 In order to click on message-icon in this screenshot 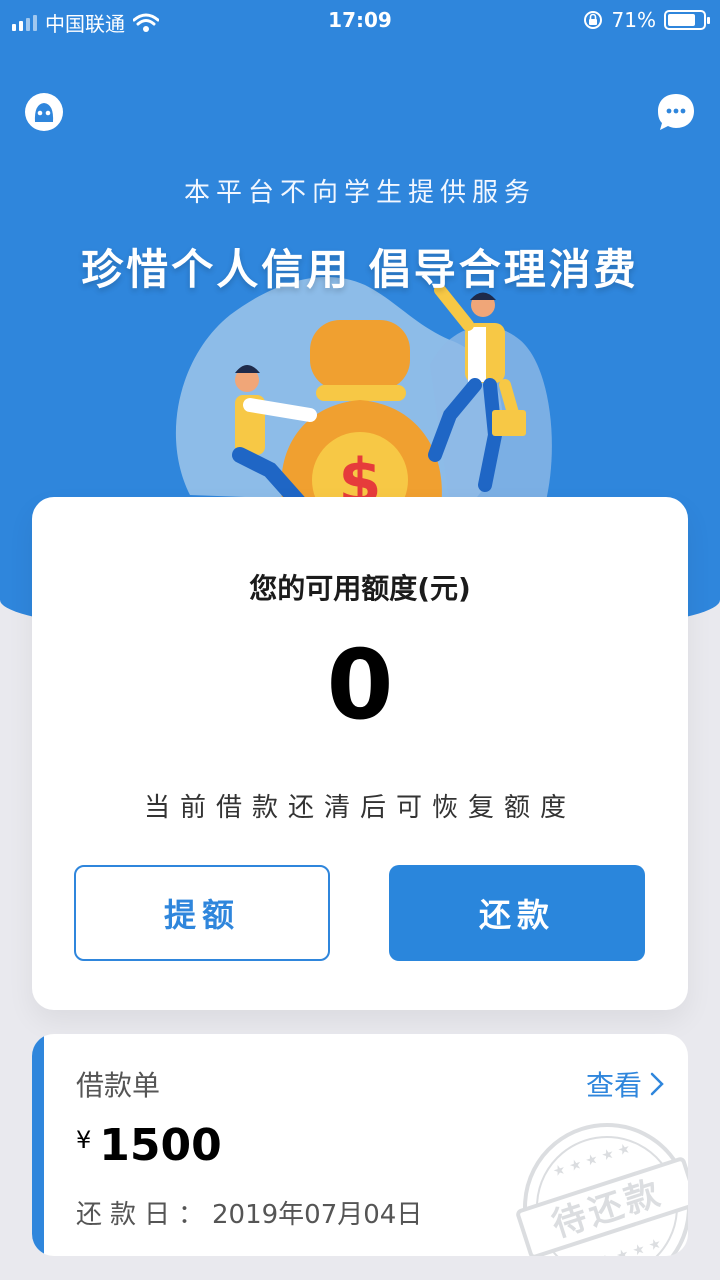, I will do `click(676, 112)`.